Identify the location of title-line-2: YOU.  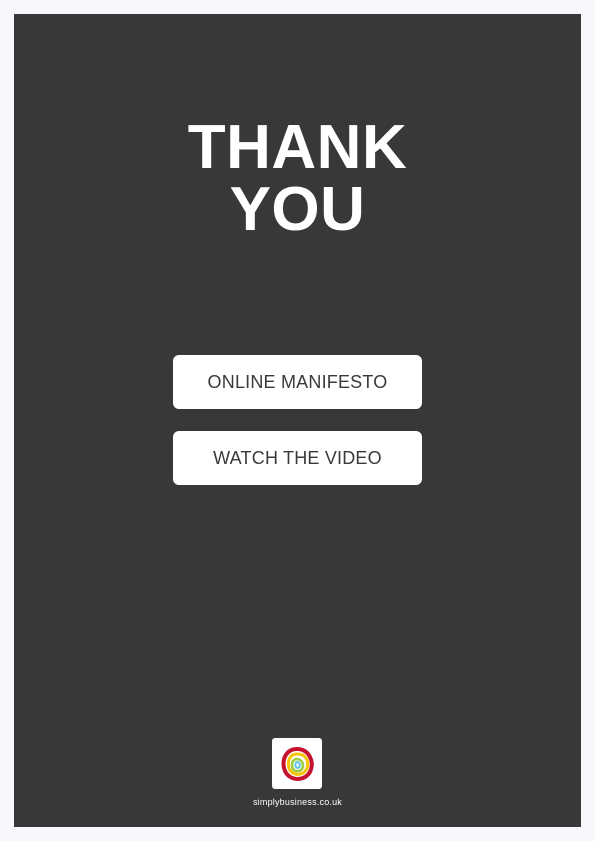
(297, 209).